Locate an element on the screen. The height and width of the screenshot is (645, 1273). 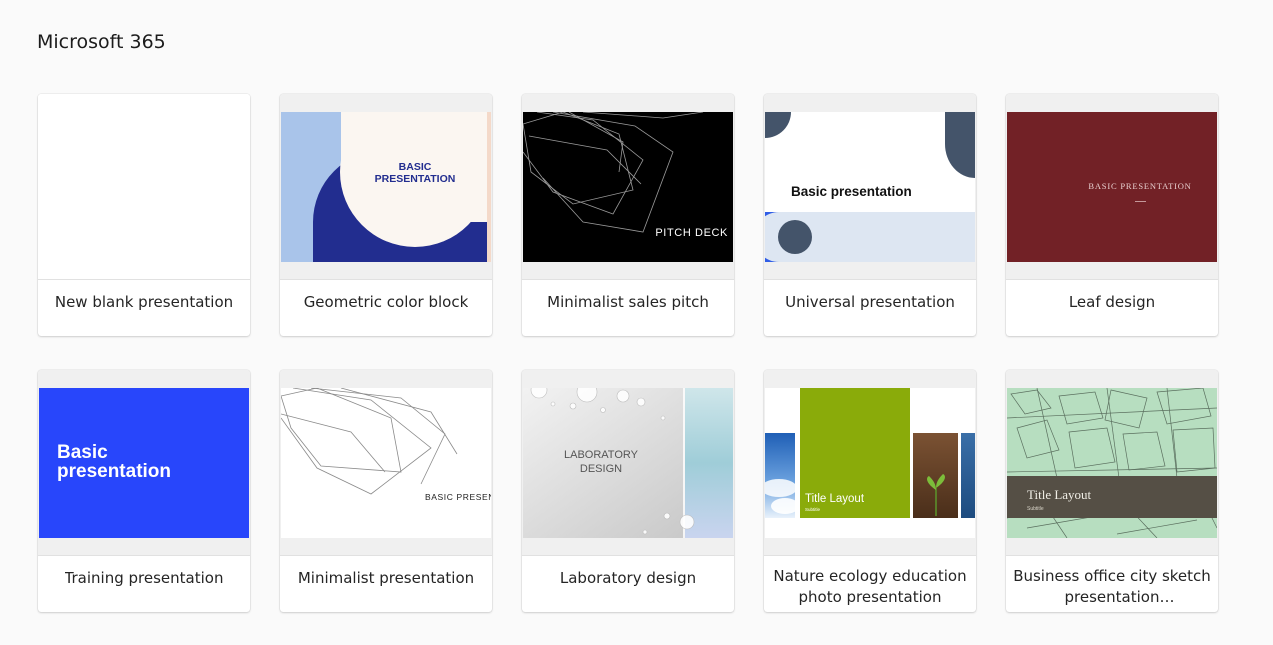
template-card-minimalist-presentation: BASIC PRESEN Minimalist presentation is located at coordinates (386, 491).